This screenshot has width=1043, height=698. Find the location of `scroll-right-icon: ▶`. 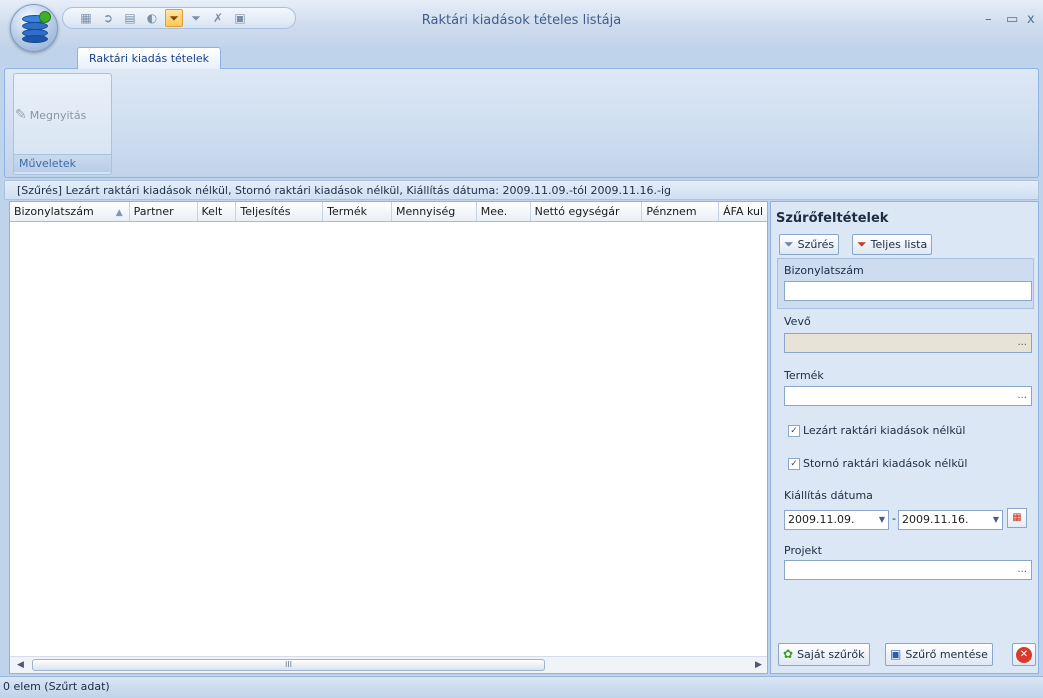

scroll-right-icon: ▶ is located at coordinates (758, 665).